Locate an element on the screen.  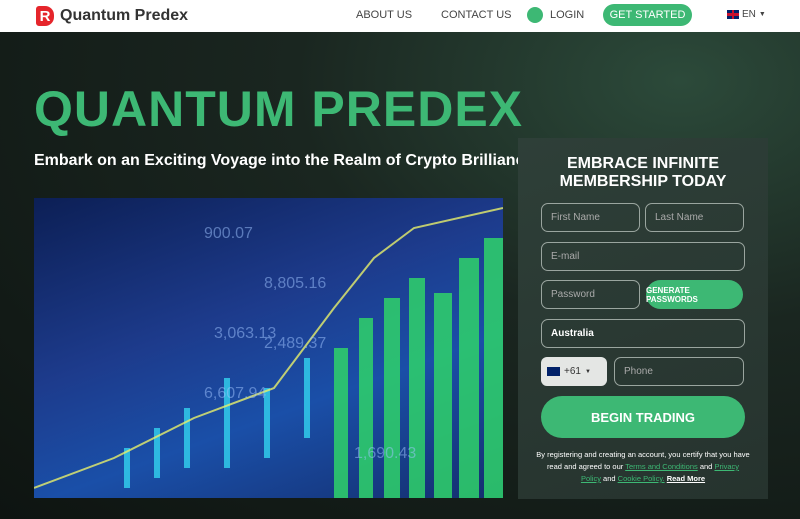
language-selector: EN ▼ is located at coordinates (746, 14).